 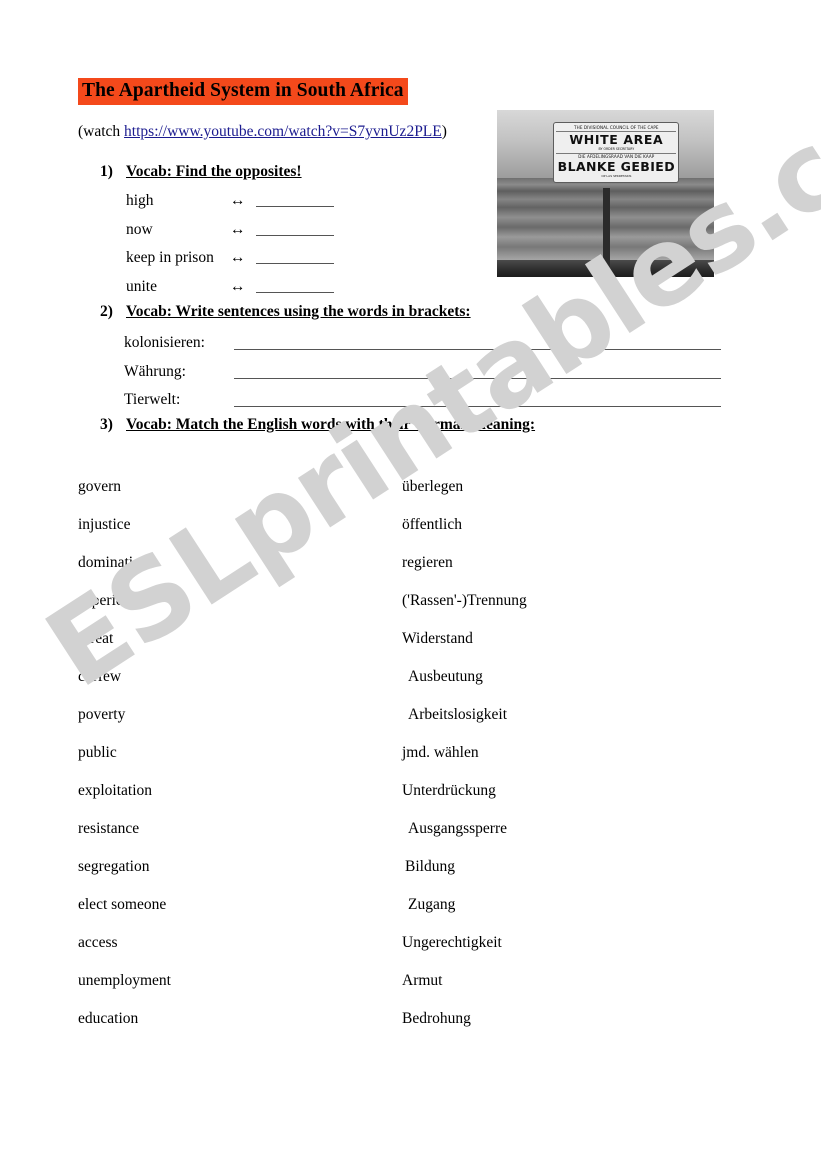 What do you see at coordinates (170, 257) in the screenshot?
I see `opposite-word: keep in prison` at bounding box center [170, 257].